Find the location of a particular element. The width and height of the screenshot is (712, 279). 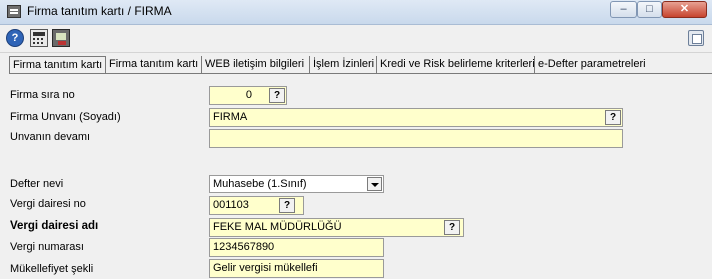

mukellefiyet-field: Gelir vergisi mükellefi is located at coordinates (296, 268).